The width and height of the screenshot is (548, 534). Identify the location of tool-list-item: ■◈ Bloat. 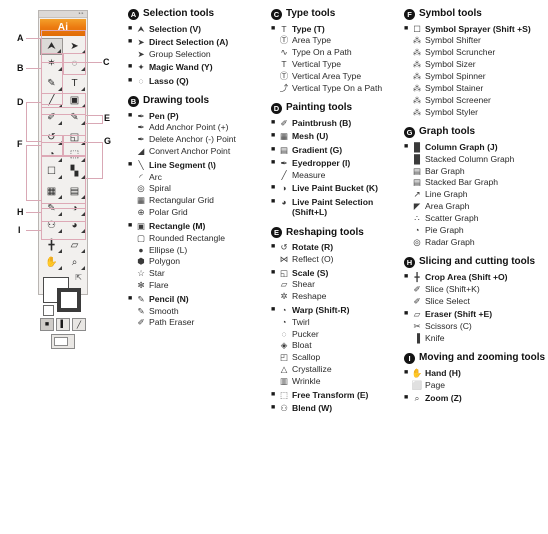
(335, 345).